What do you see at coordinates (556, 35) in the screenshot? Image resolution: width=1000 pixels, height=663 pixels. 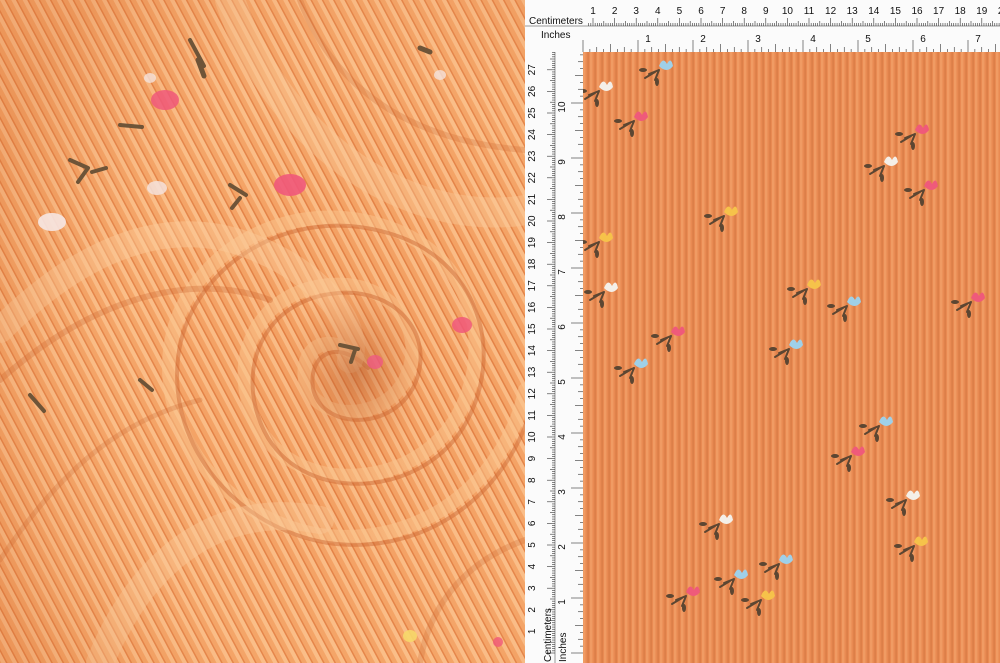 I see `inches-label: Inches` at bounding box center [556, 35].